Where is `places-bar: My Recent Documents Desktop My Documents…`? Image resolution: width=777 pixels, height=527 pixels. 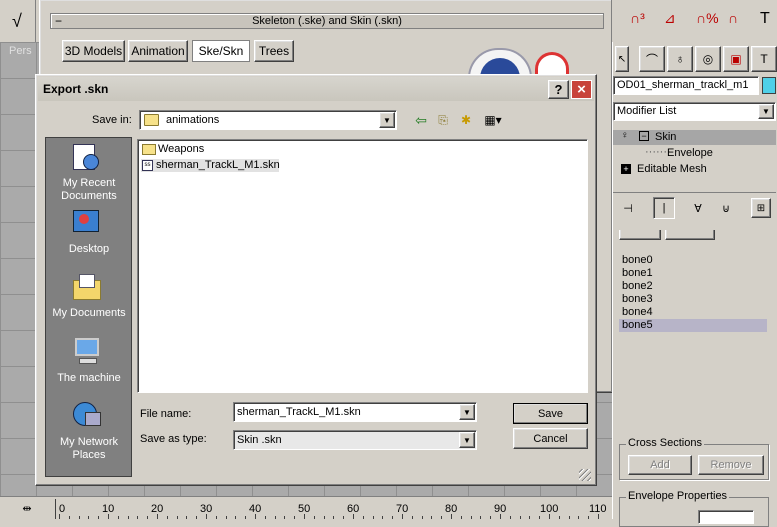 places-bar: My Recent Documents Desktop My Documents… is located at coordinates (88, 307).